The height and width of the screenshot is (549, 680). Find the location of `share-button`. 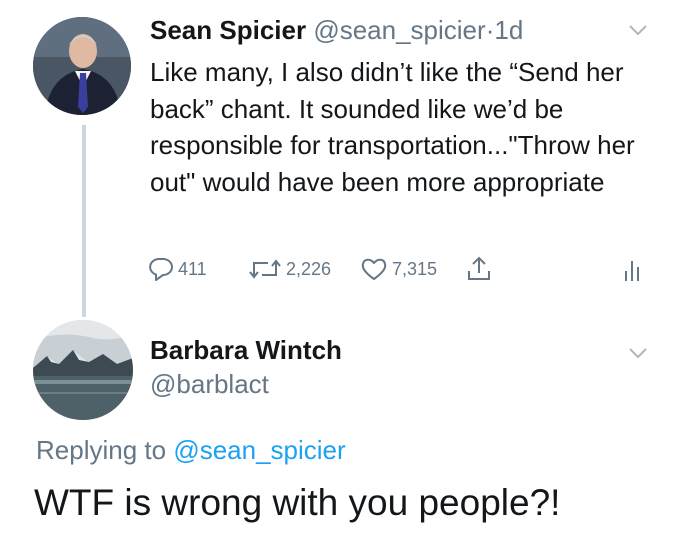

share-button is located at coordinates (479, 269).